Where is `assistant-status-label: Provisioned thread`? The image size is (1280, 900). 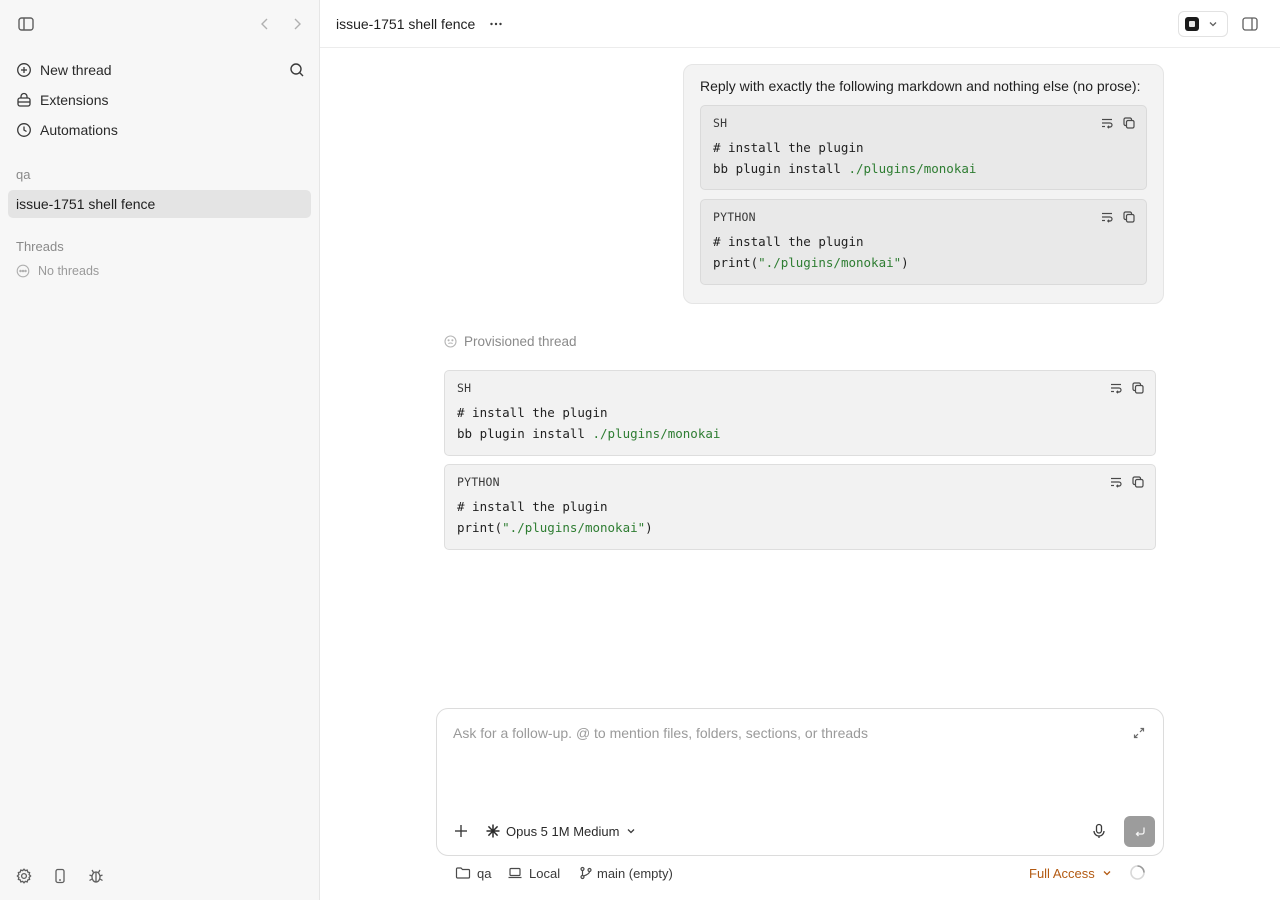
assistant-status-label: Provisioned thread is located at coordinates (520, 341).